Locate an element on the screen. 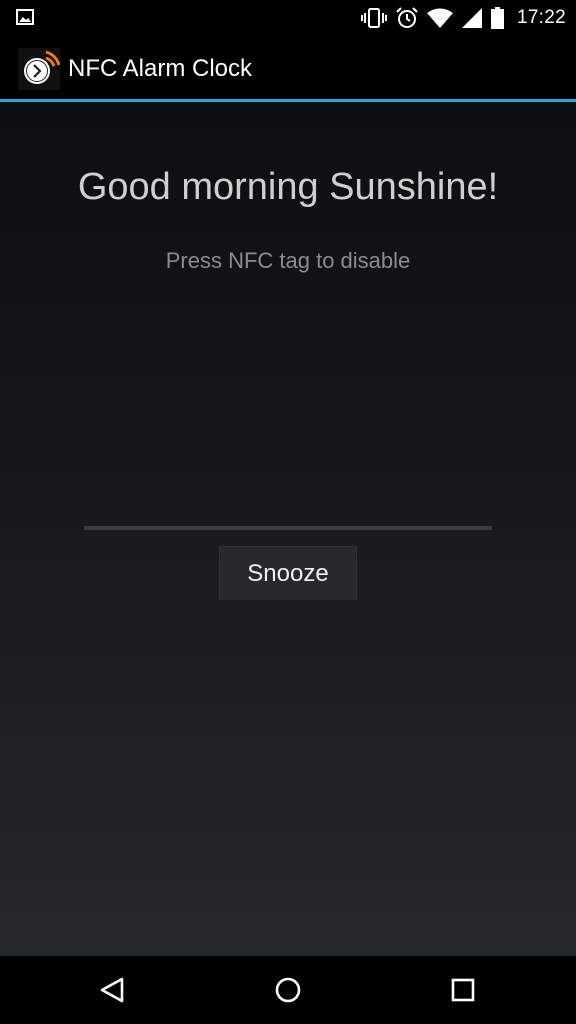 The width and height of the screenshot is (576, 1024). navigation-bar is located at coordinates (288, 990).